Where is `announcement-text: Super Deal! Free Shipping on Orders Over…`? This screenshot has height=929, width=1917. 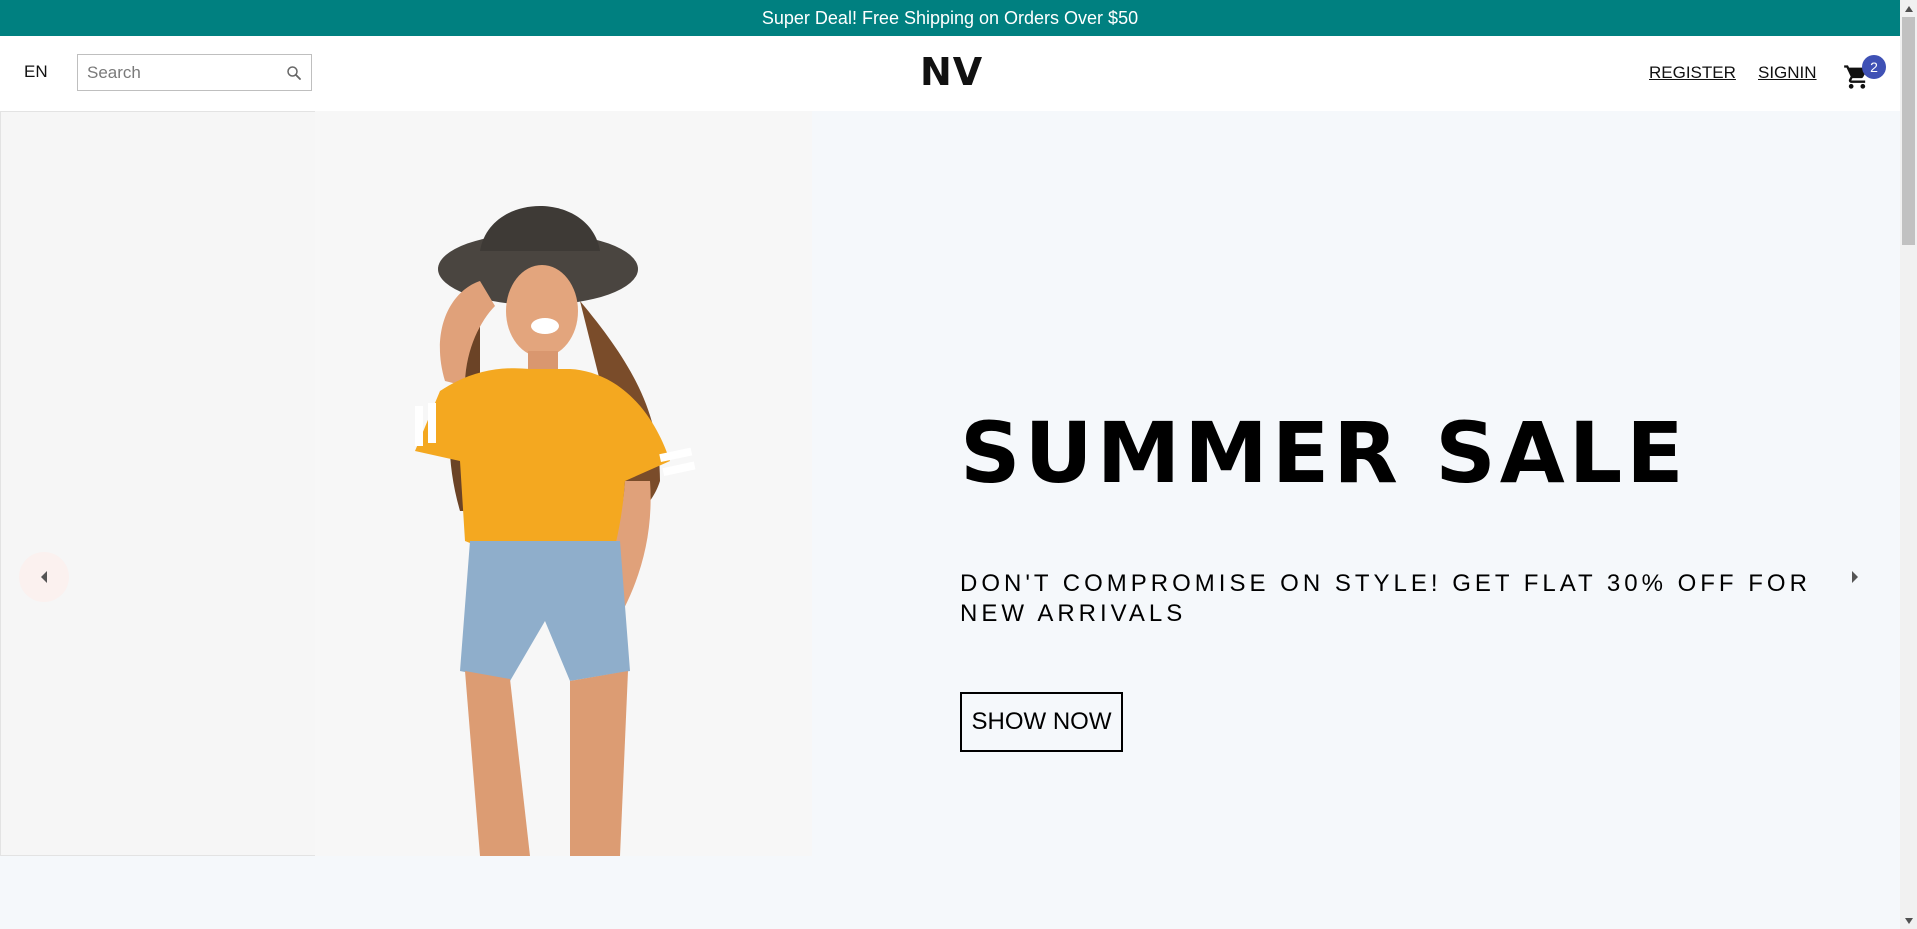
announcement-text: Super Deal! Free Shipping on Orders Over… is located at coordinates (950, 17).